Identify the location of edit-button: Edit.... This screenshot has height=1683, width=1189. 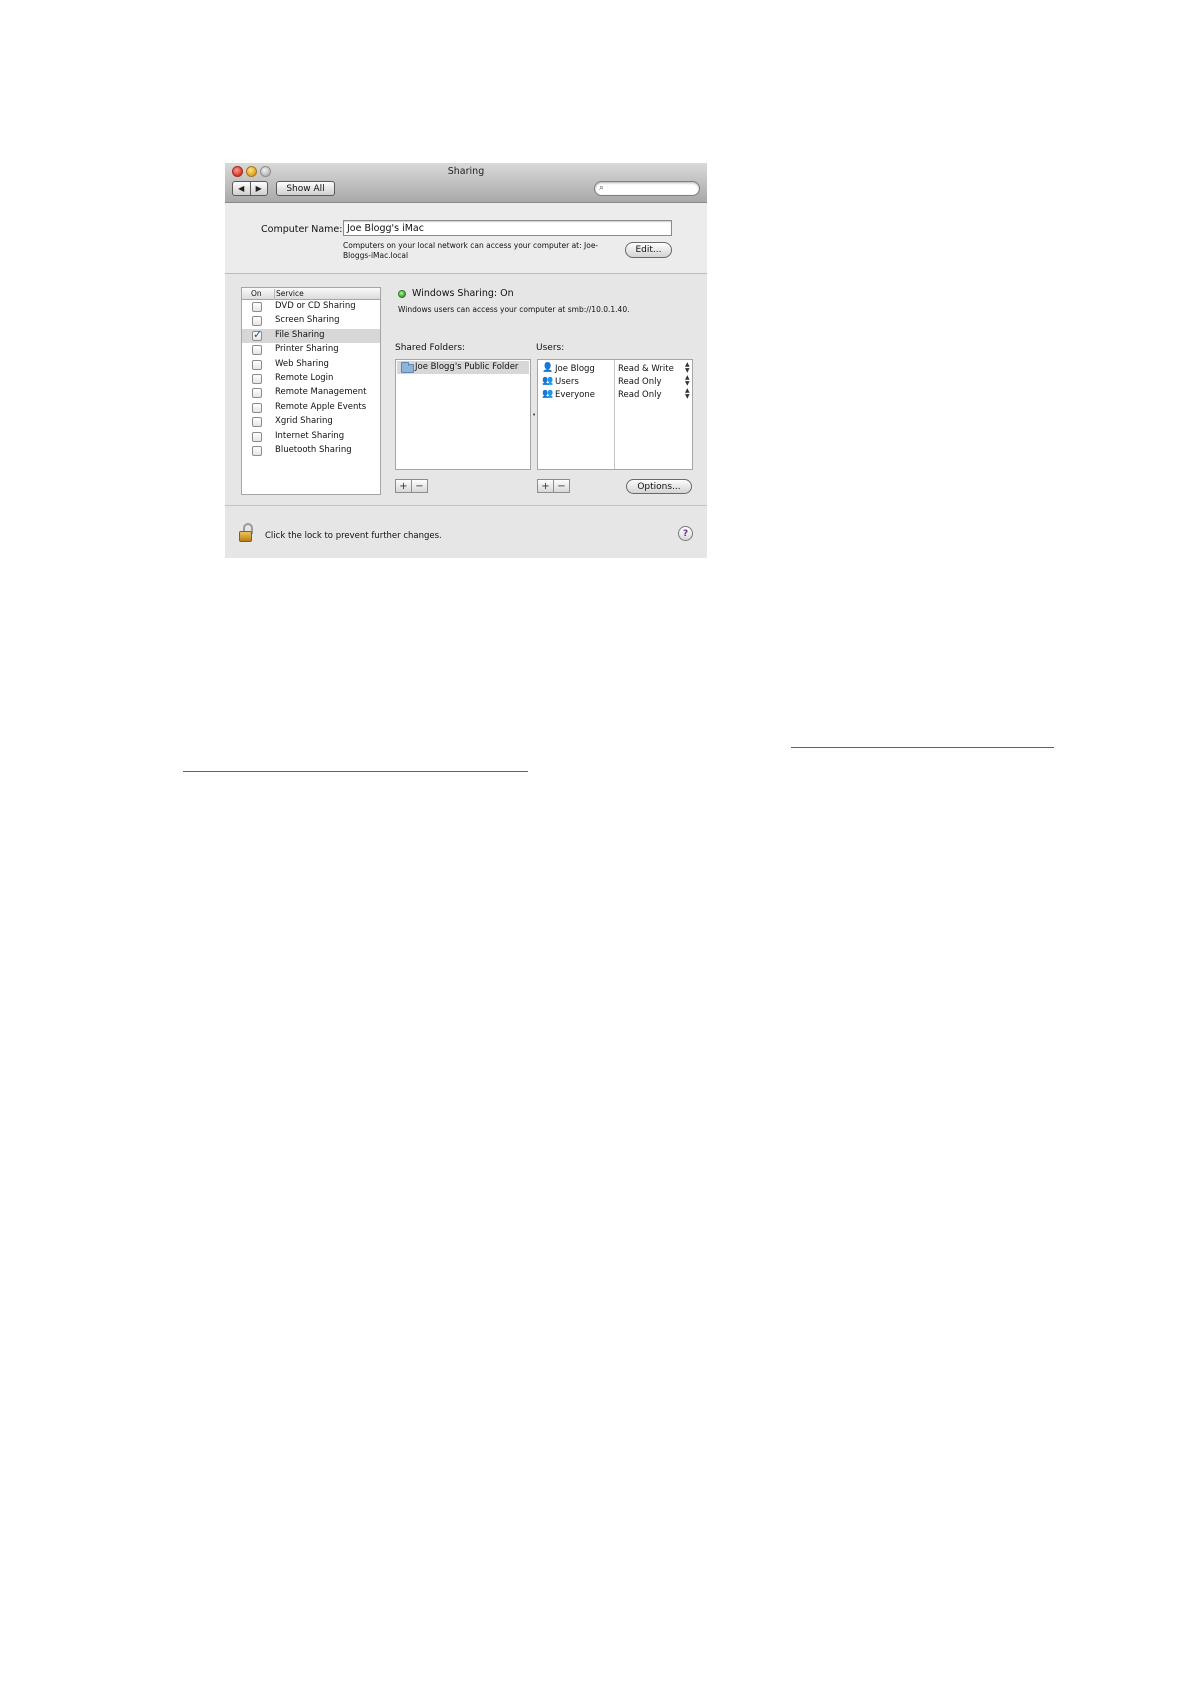
(648, 250).